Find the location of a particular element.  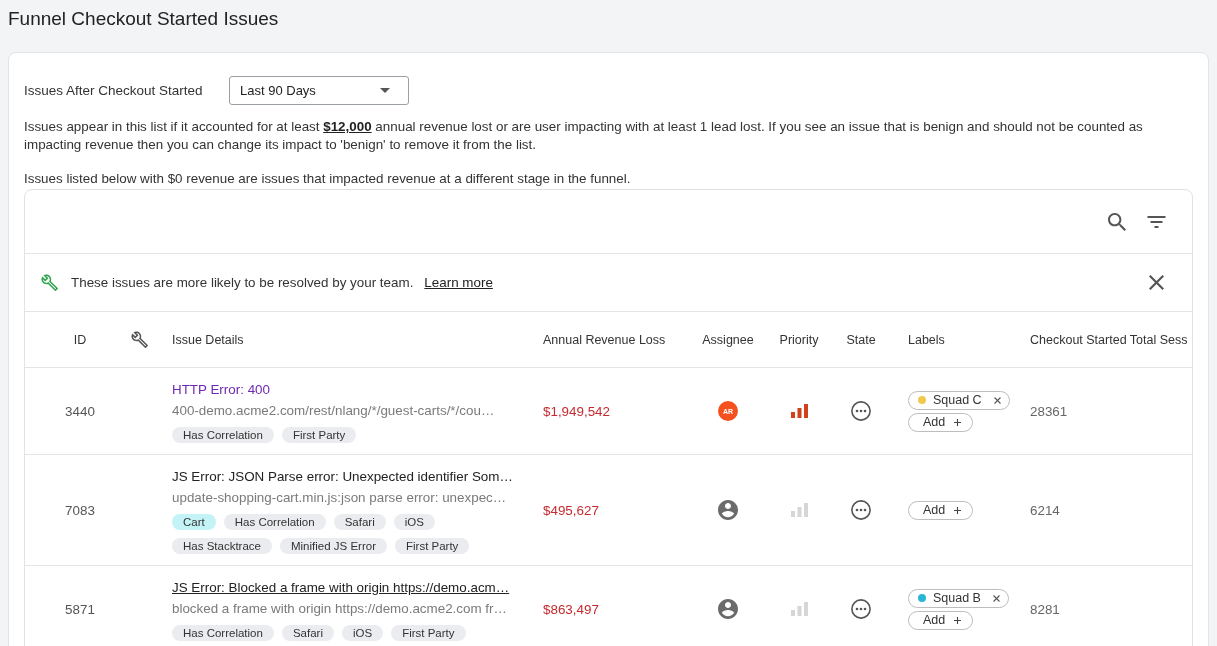

filter-icon is located at coordinates (1156, 221).